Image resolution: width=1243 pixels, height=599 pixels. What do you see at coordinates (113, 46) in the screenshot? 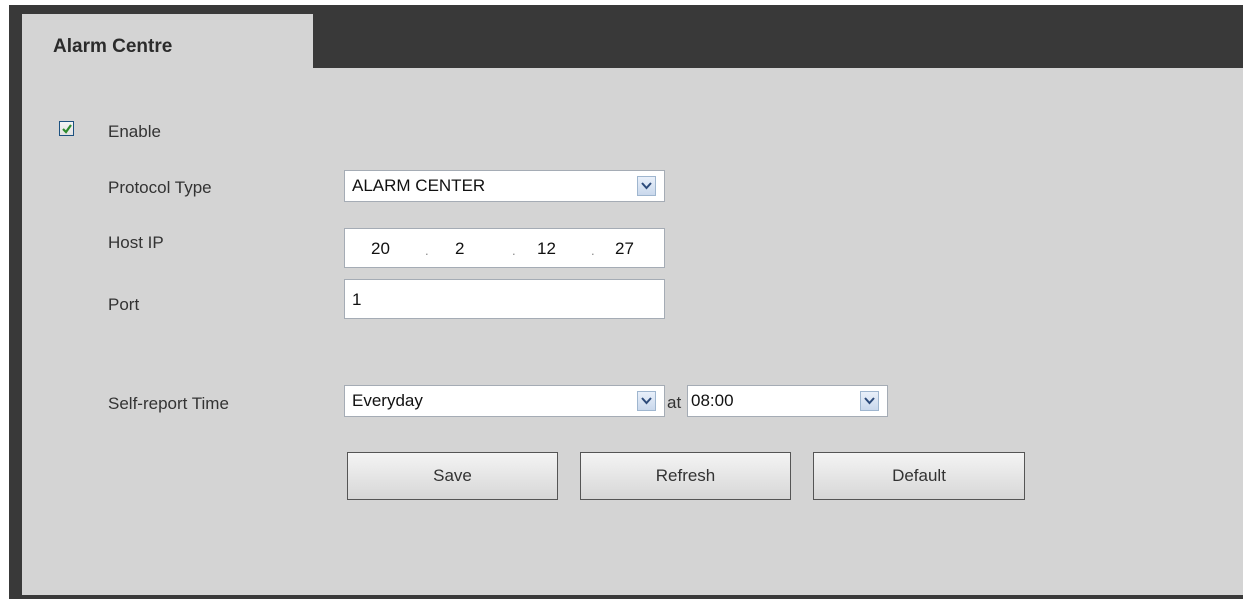
I see `tab-label: Alarm Centre` at bounding box center [113, 46].